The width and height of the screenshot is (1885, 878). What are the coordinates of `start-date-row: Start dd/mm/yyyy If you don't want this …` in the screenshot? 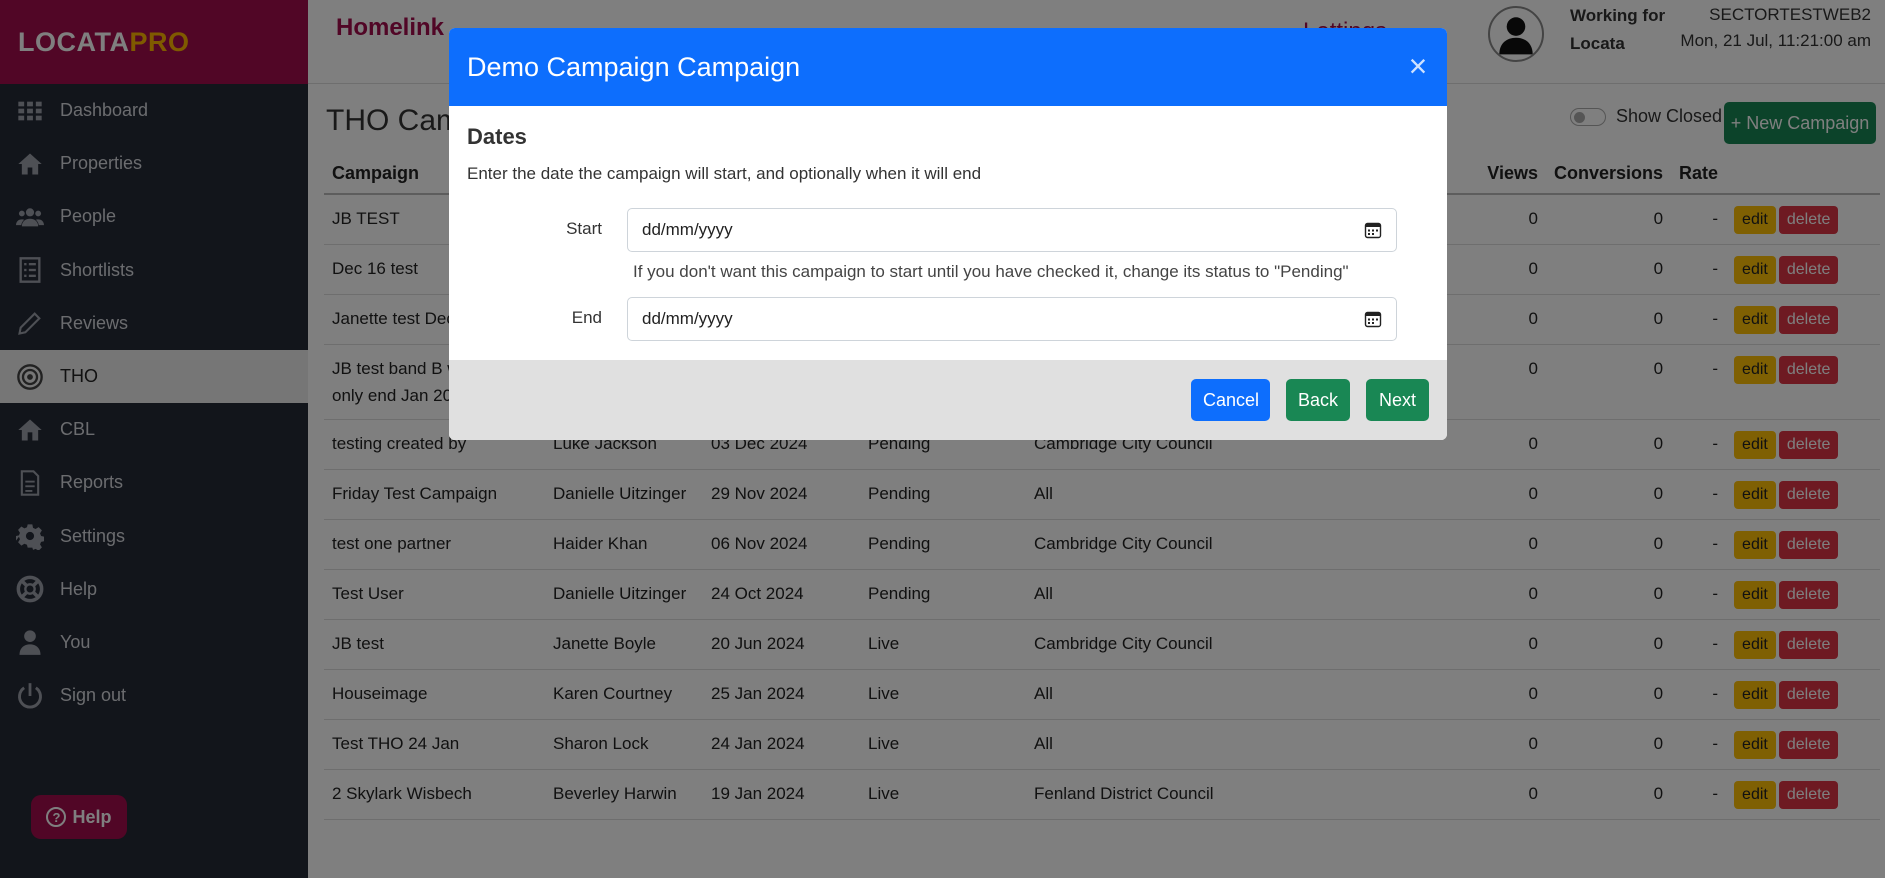 It's located at (939, 245).